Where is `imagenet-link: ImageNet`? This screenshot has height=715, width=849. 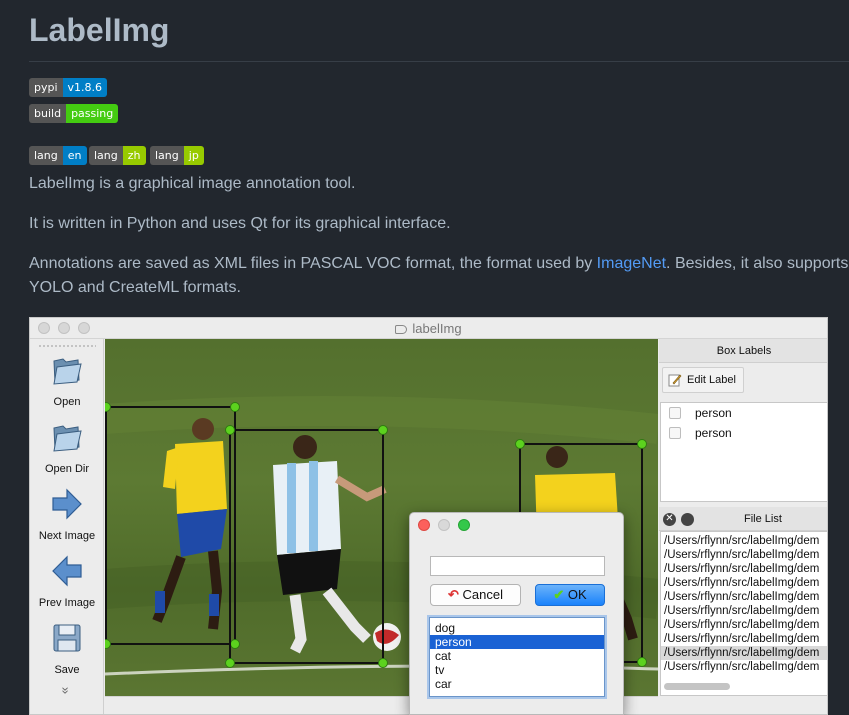 imagenet-link: ImageNet is located at coordinates (631, 263).